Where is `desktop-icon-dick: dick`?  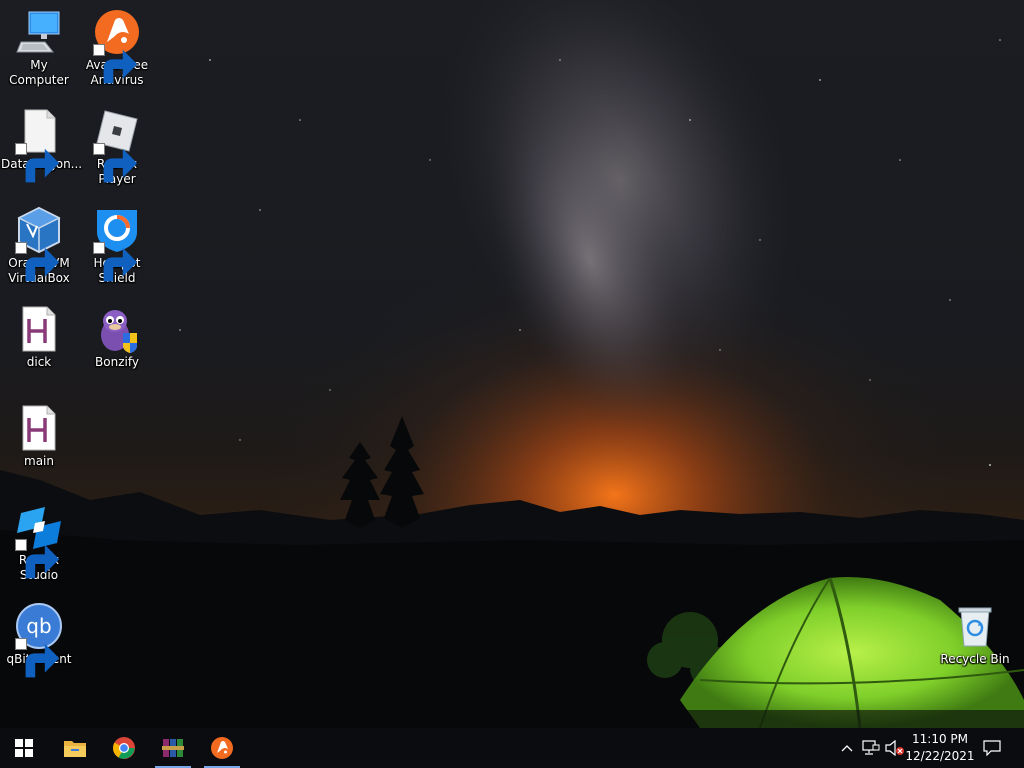
desktop-icon-dick: dick is located at coordinates (39, 337).